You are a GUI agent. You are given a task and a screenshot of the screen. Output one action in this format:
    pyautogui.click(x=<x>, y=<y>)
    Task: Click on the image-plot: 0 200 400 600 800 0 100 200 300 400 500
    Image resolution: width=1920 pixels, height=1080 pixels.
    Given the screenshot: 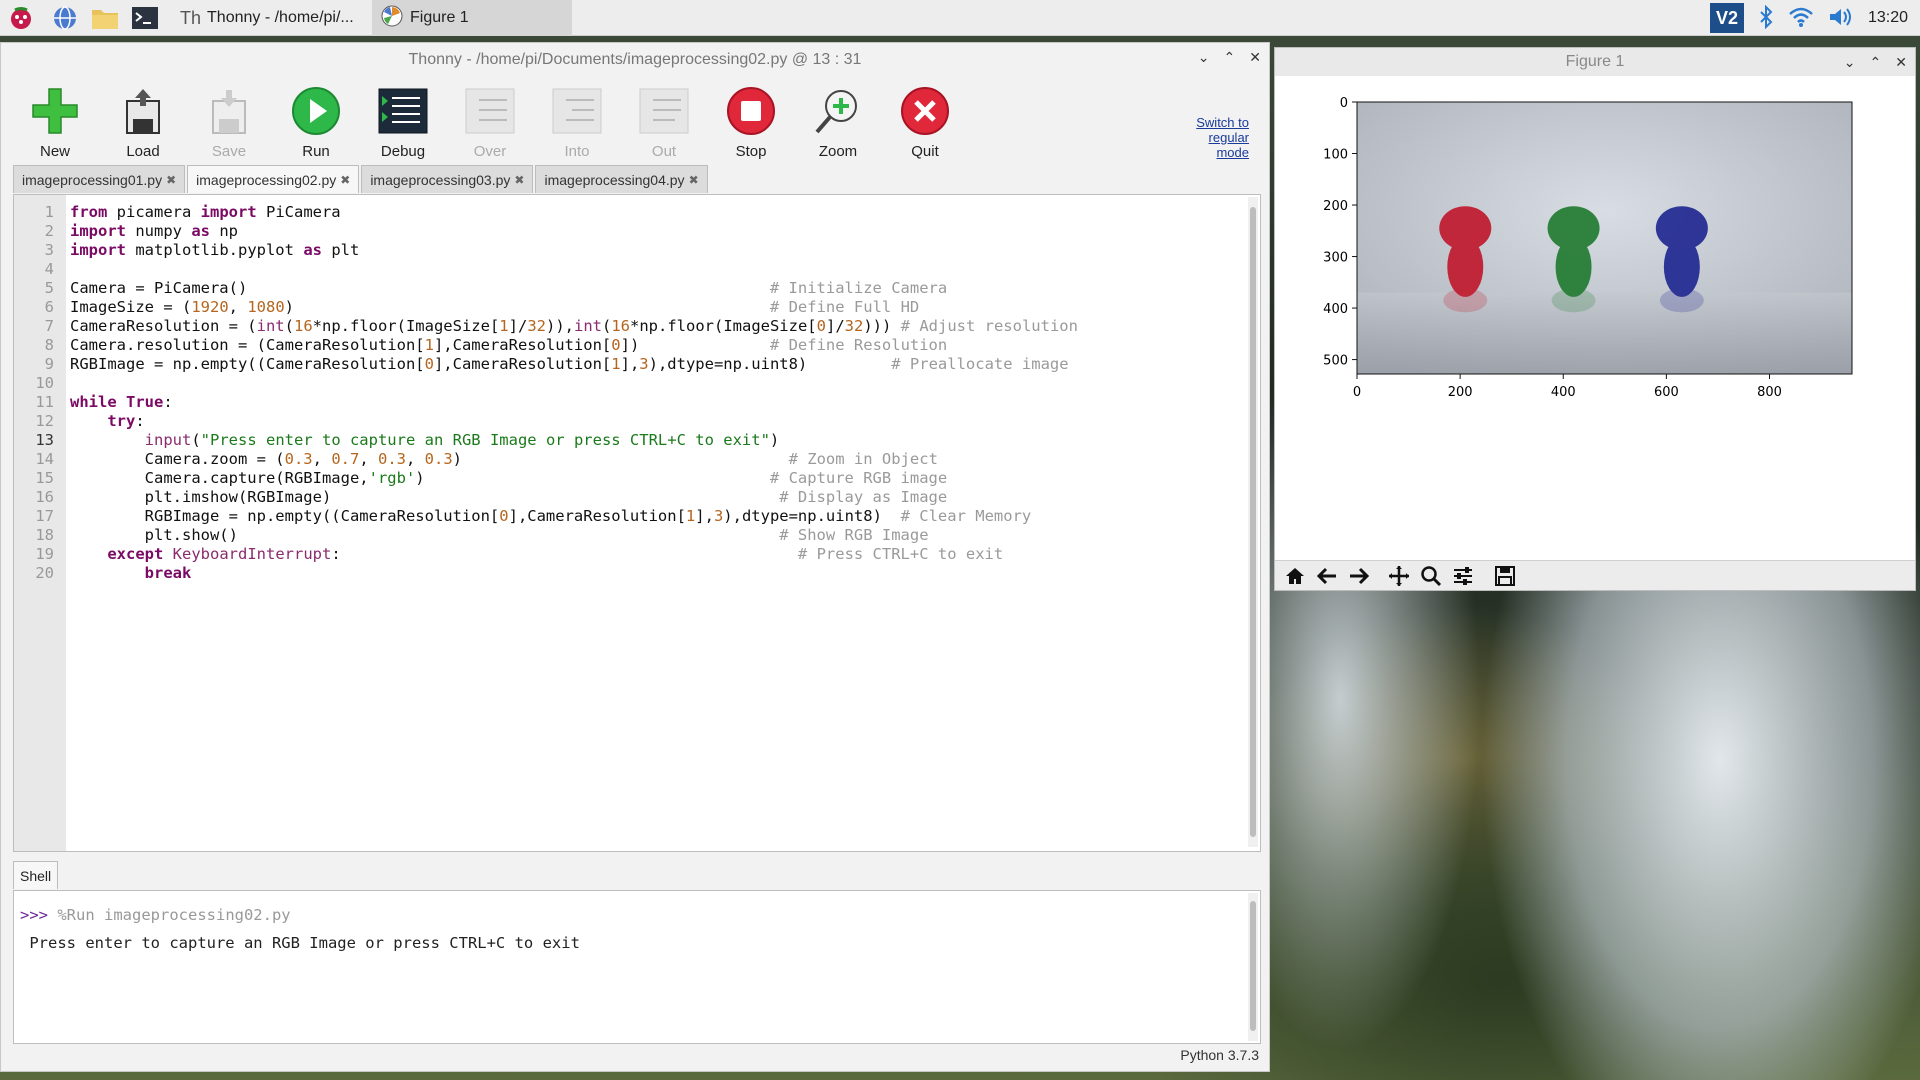 What is the action you would take?
    pyautogui.click(x=1595, y=318)
    